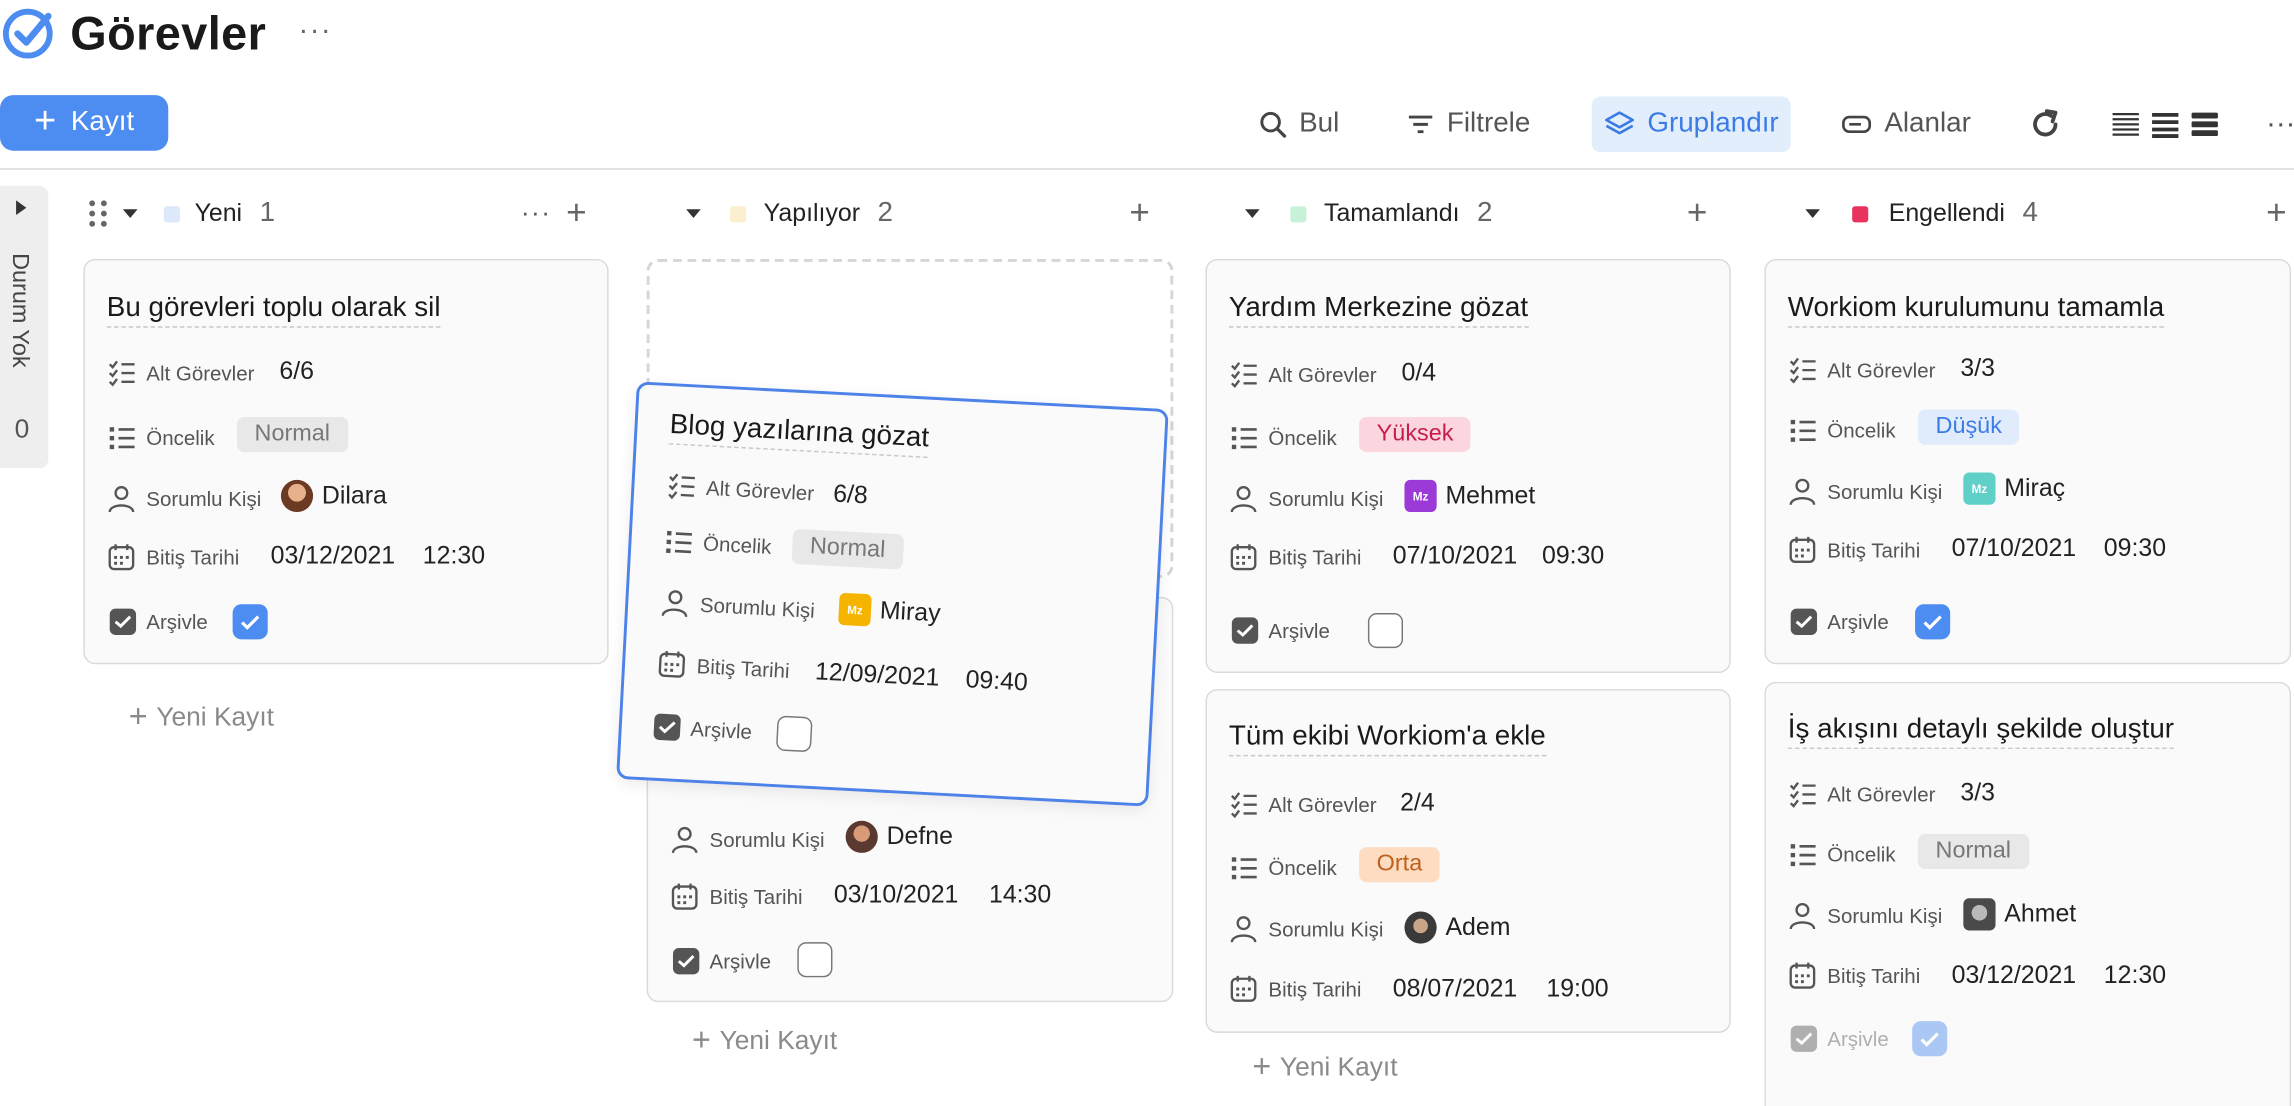  I want to click on refresh-button, so click(2045, 125).